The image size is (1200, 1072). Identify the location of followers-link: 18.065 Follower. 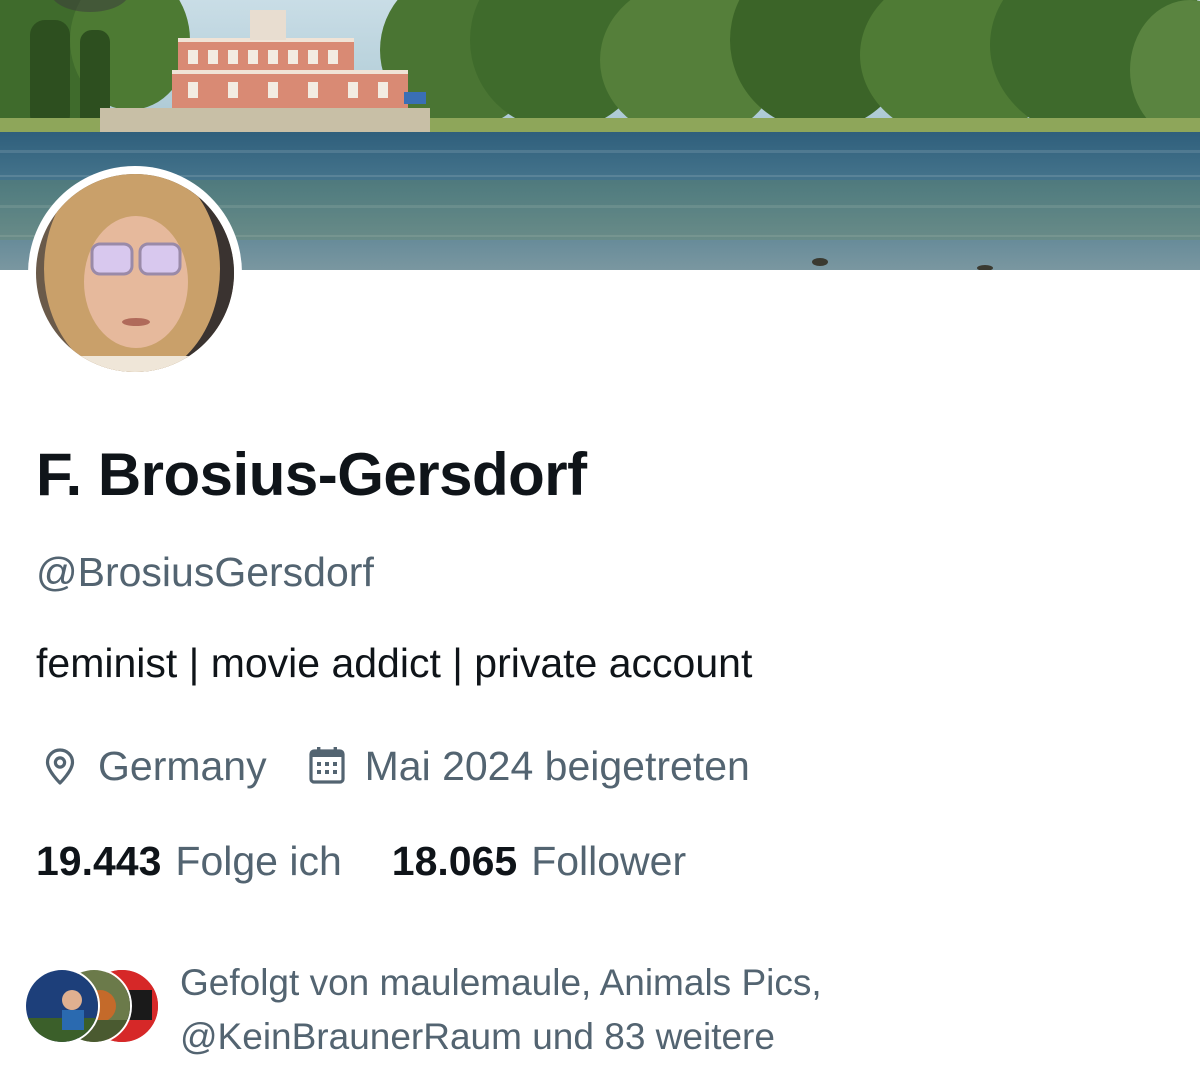
(539, 861).